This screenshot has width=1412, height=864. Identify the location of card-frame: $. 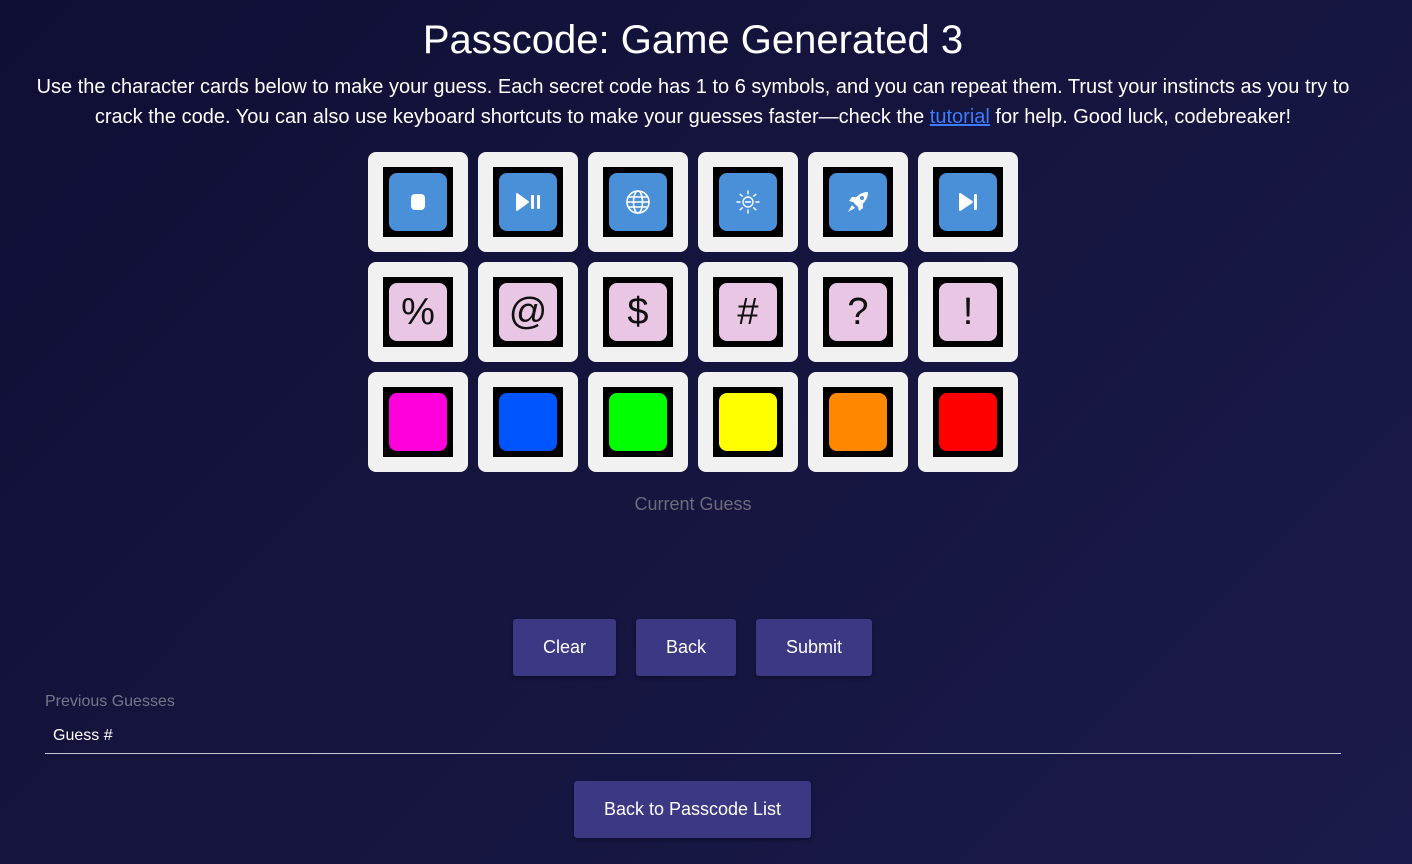
(638, 312).